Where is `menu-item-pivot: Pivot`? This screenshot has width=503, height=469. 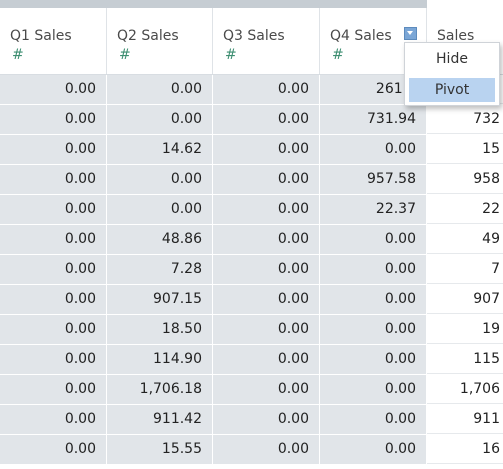
menu-item-pivot: Pivot is located at coordinates (452, 90).